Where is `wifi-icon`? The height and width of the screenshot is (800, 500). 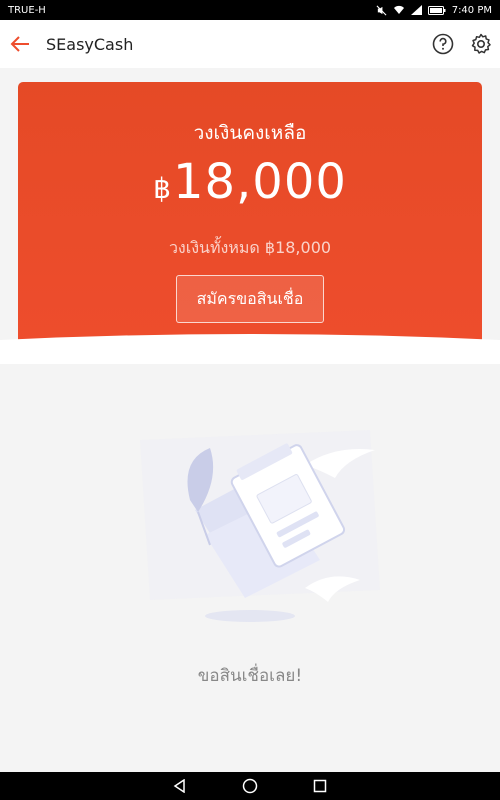 wifi-icon is located at coordinates (399, 10).